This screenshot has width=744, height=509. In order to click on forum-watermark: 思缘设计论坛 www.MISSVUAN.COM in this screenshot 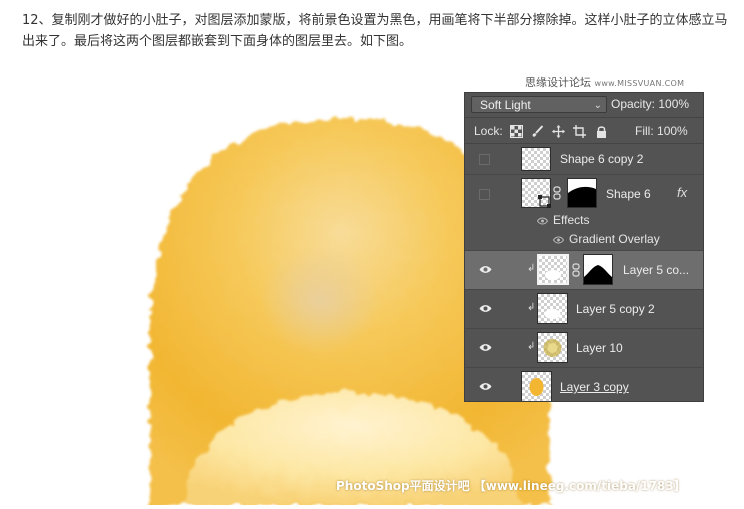, I will do `click(605, 82)`.